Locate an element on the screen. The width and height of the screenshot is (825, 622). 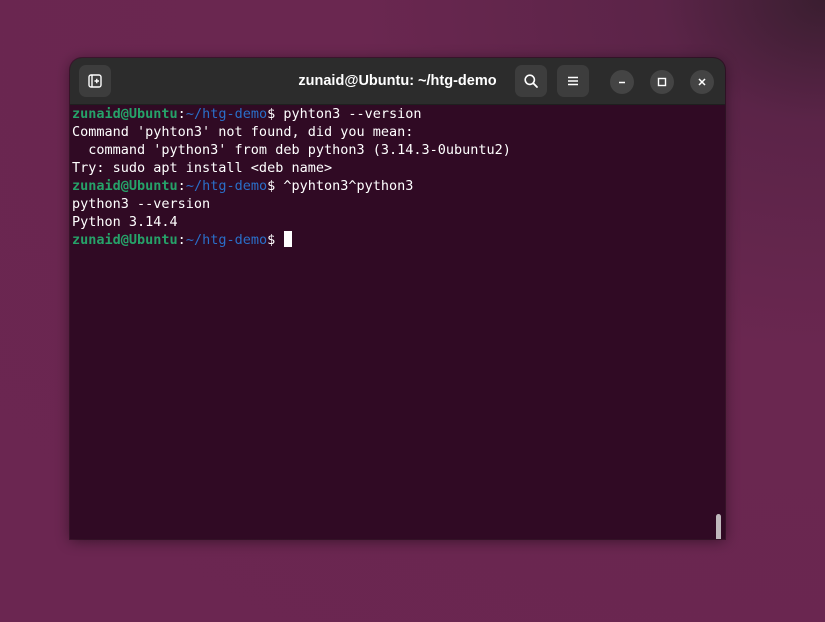
terminal-line: zunaid@Ubuntu:~/htg-demo$ is located at coordinates (397, 240).